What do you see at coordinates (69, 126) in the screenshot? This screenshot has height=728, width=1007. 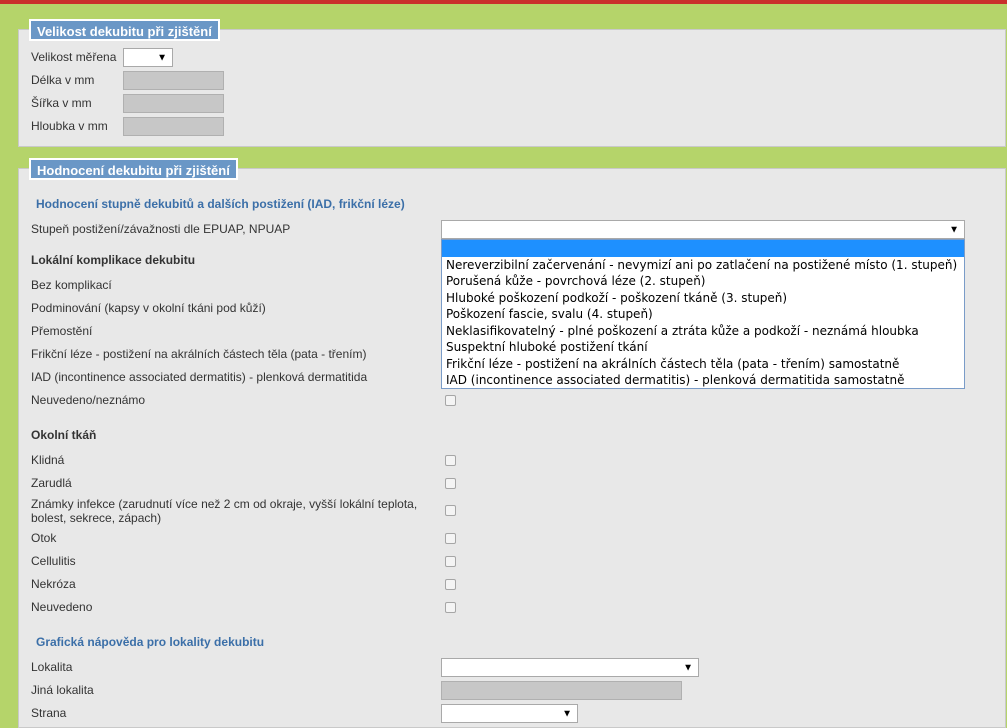 I see `depth-label: Hloubka v mm` at bounding box center [69, 126].